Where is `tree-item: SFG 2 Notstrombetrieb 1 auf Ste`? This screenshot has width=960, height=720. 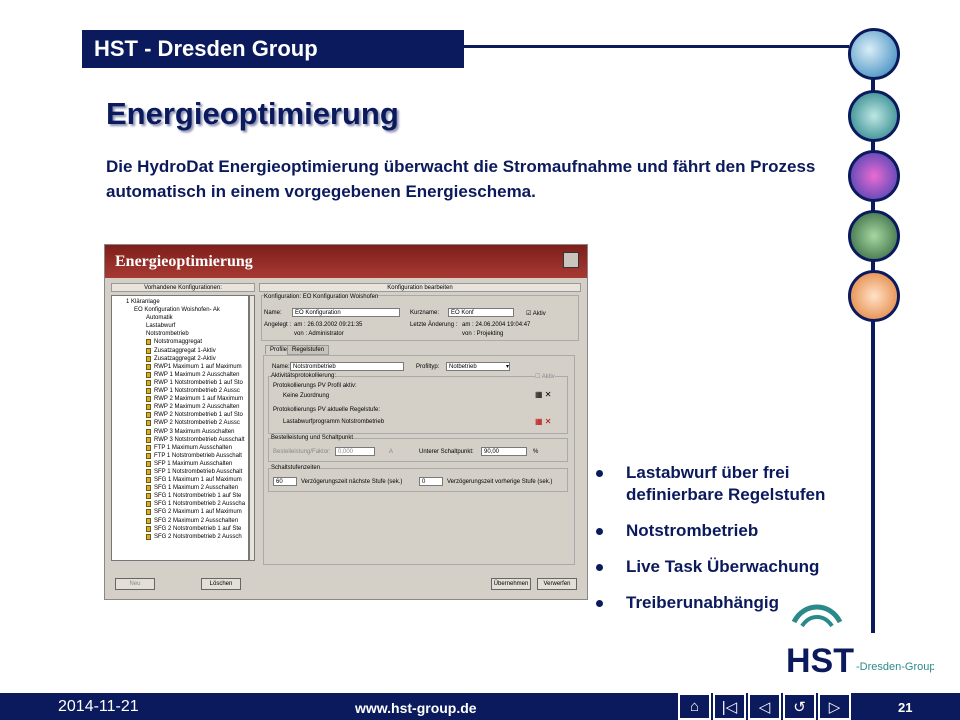 tree-item: SFG 2 Notstrombetrieb 1 auf Ste is located at coordinates (180, 529).